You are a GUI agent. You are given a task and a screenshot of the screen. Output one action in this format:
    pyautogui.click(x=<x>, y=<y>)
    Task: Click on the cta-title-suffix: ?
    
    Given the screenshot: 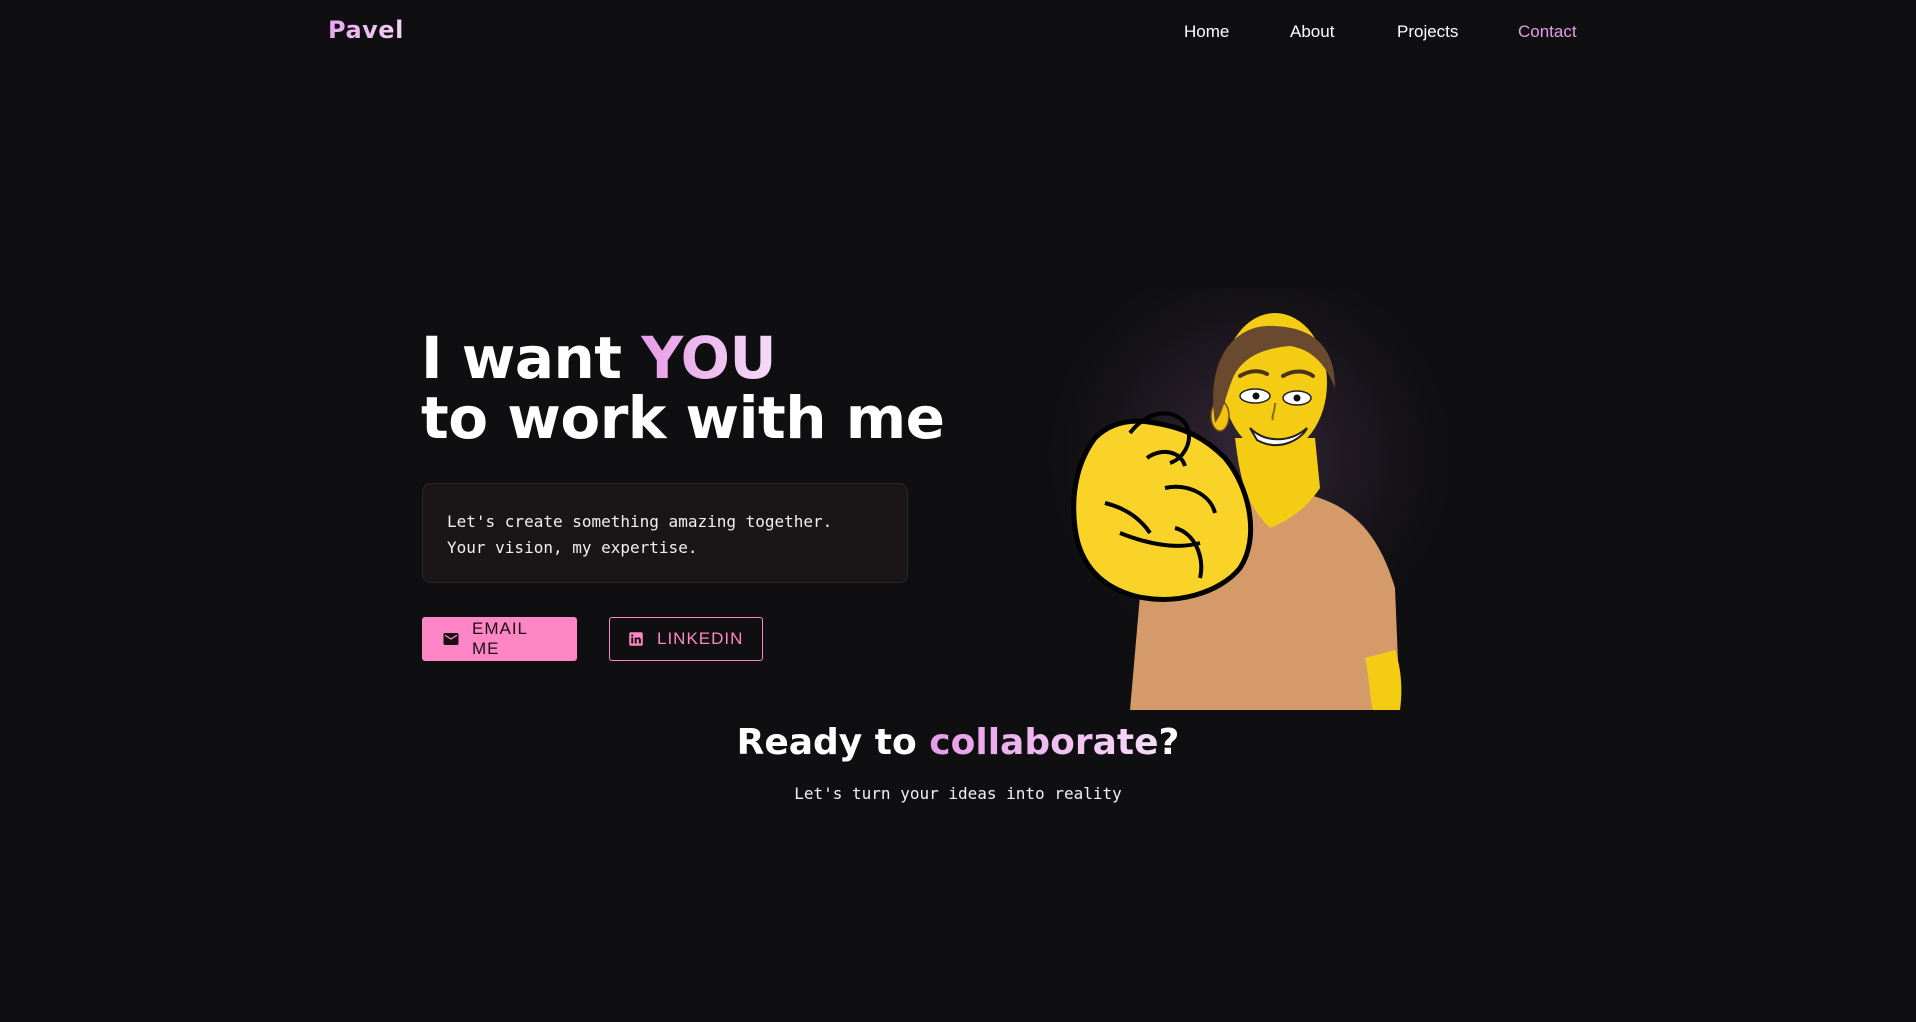 What is the action you would take?
    pyautogui.click(x=1169, y=742)
    